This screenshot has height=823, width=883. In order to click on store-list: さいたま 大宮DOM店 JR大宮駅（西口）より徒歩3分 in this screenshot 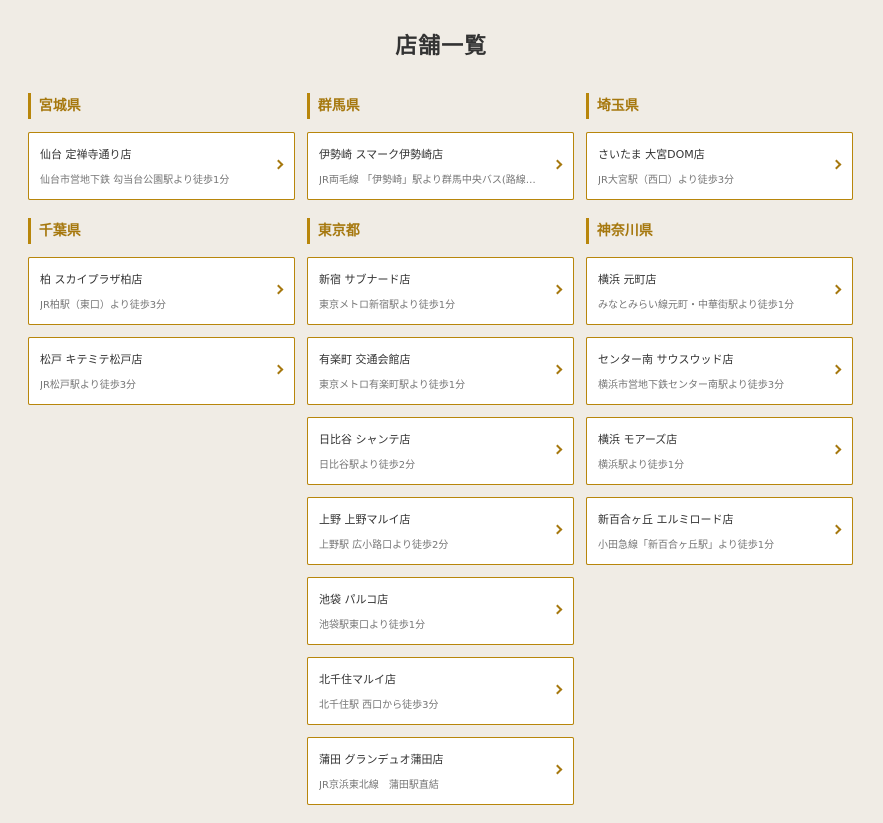, I will do `click(719, 166)`.